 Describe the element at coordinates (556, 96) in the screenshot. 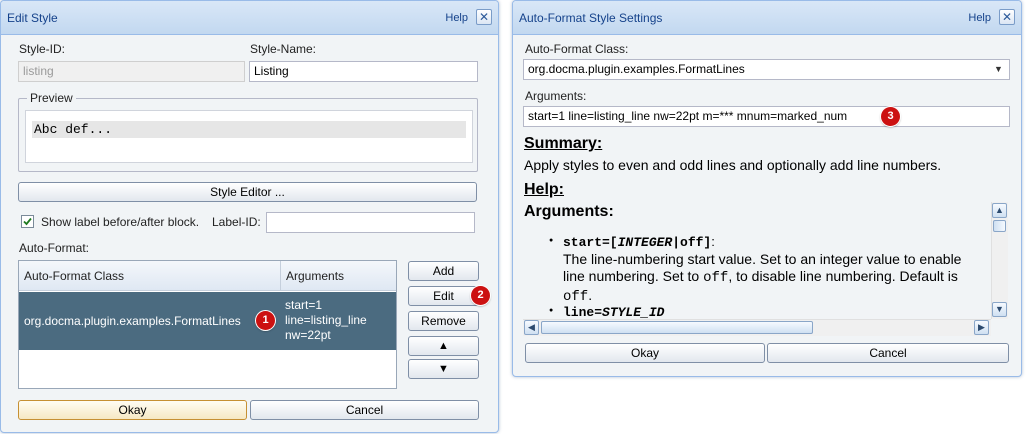

I see `arguments-label: Arguments:` at that location.